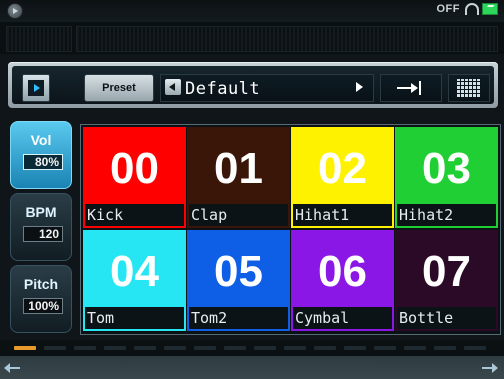 The image size is (504, 379). Describe the element at coordinates (252, 11) in the screenshot. I see `status-bar: OFF` at that location.